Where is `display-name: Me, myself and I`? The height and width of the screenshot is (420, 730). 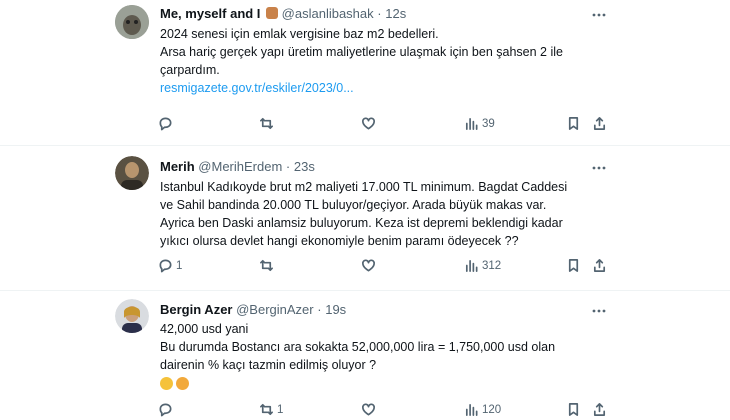
display-name: Me, myself and I is located at coordinates (210, 13).